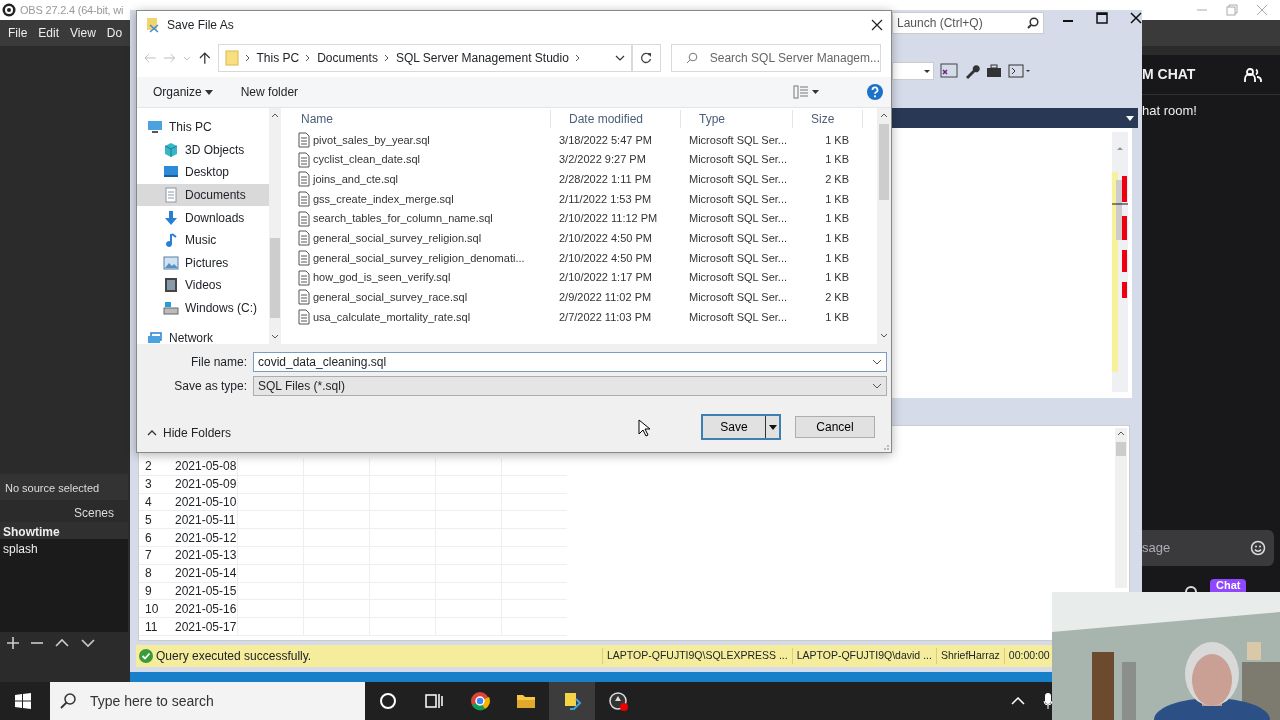  I want to click on nav-item: Windows (C:), so click(203, 308).